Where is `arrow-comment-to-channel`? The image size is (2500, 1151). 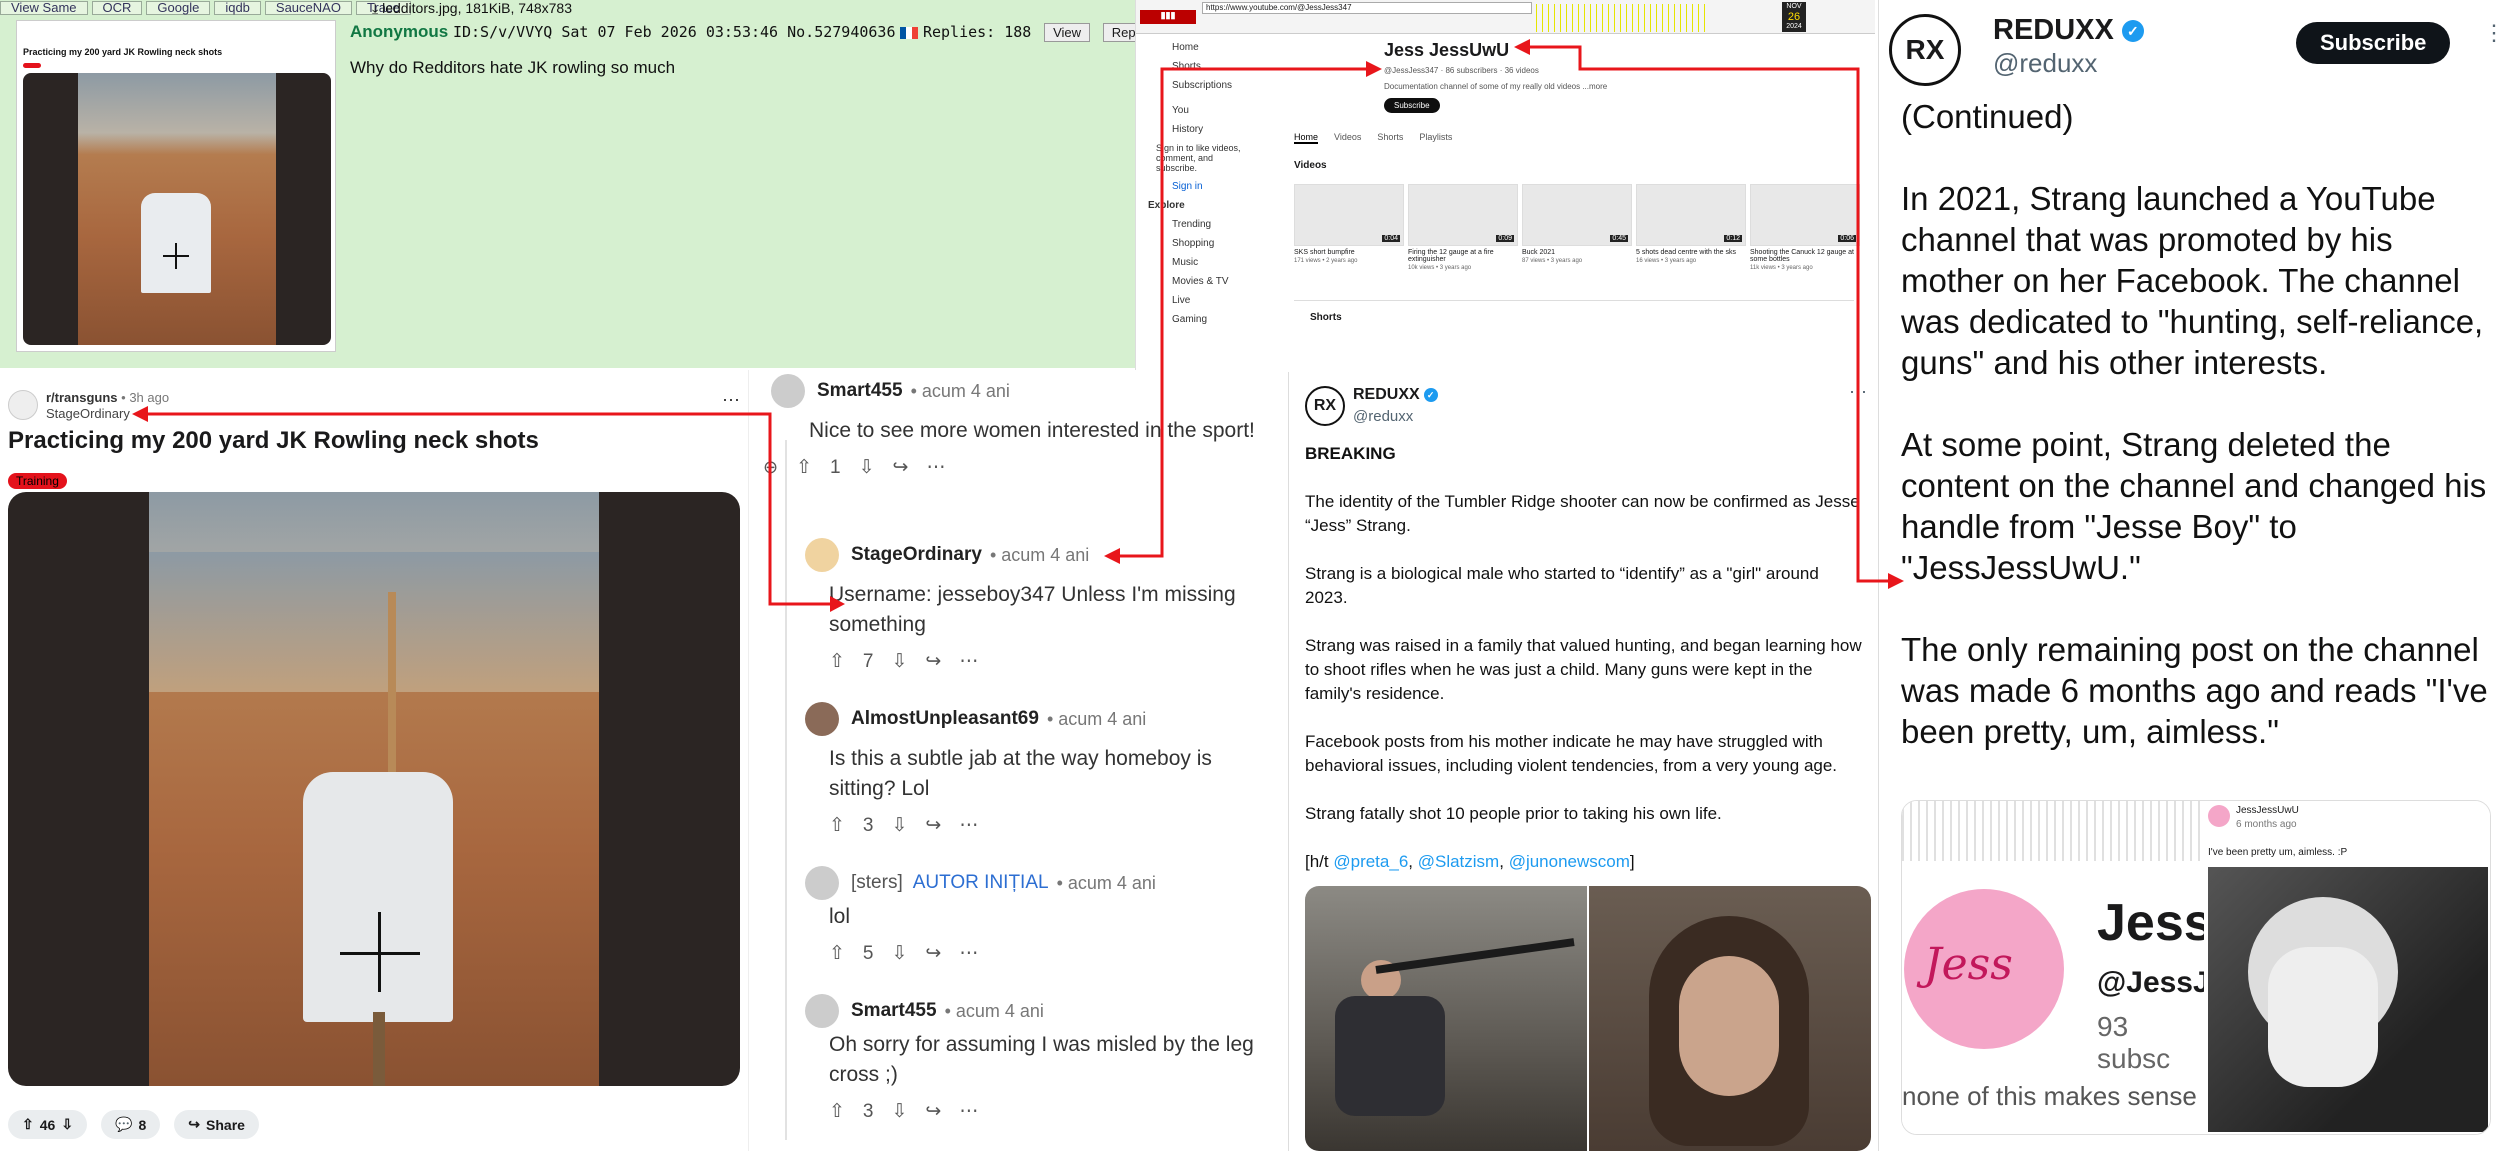 arrow-comment-to-channel is located at coordinates (1243, 312).